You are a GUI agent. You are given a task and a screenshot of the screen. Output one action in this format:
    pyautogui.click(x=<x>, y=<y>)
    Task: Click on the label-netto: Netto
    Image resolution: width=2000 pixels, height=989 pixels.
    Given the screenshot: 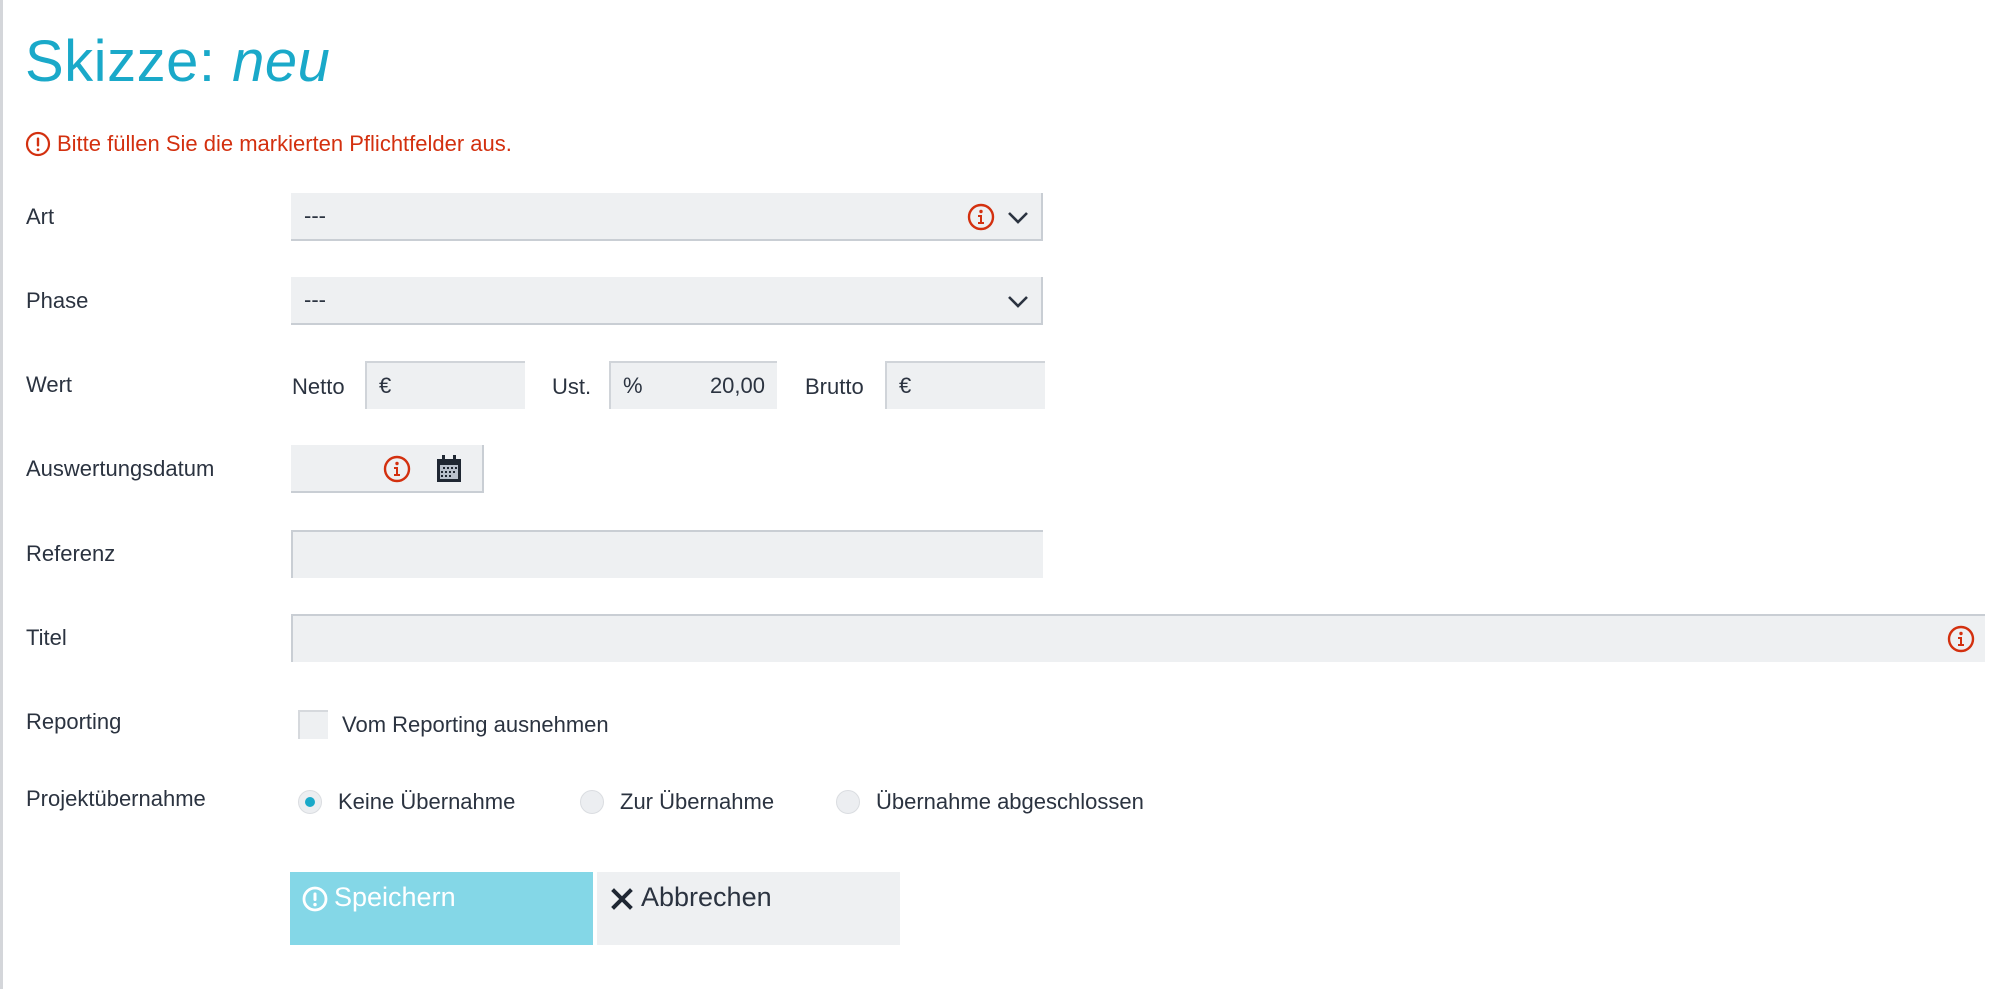 What is the action you would take?
    pyautogui.click(x=318, y=386)
    